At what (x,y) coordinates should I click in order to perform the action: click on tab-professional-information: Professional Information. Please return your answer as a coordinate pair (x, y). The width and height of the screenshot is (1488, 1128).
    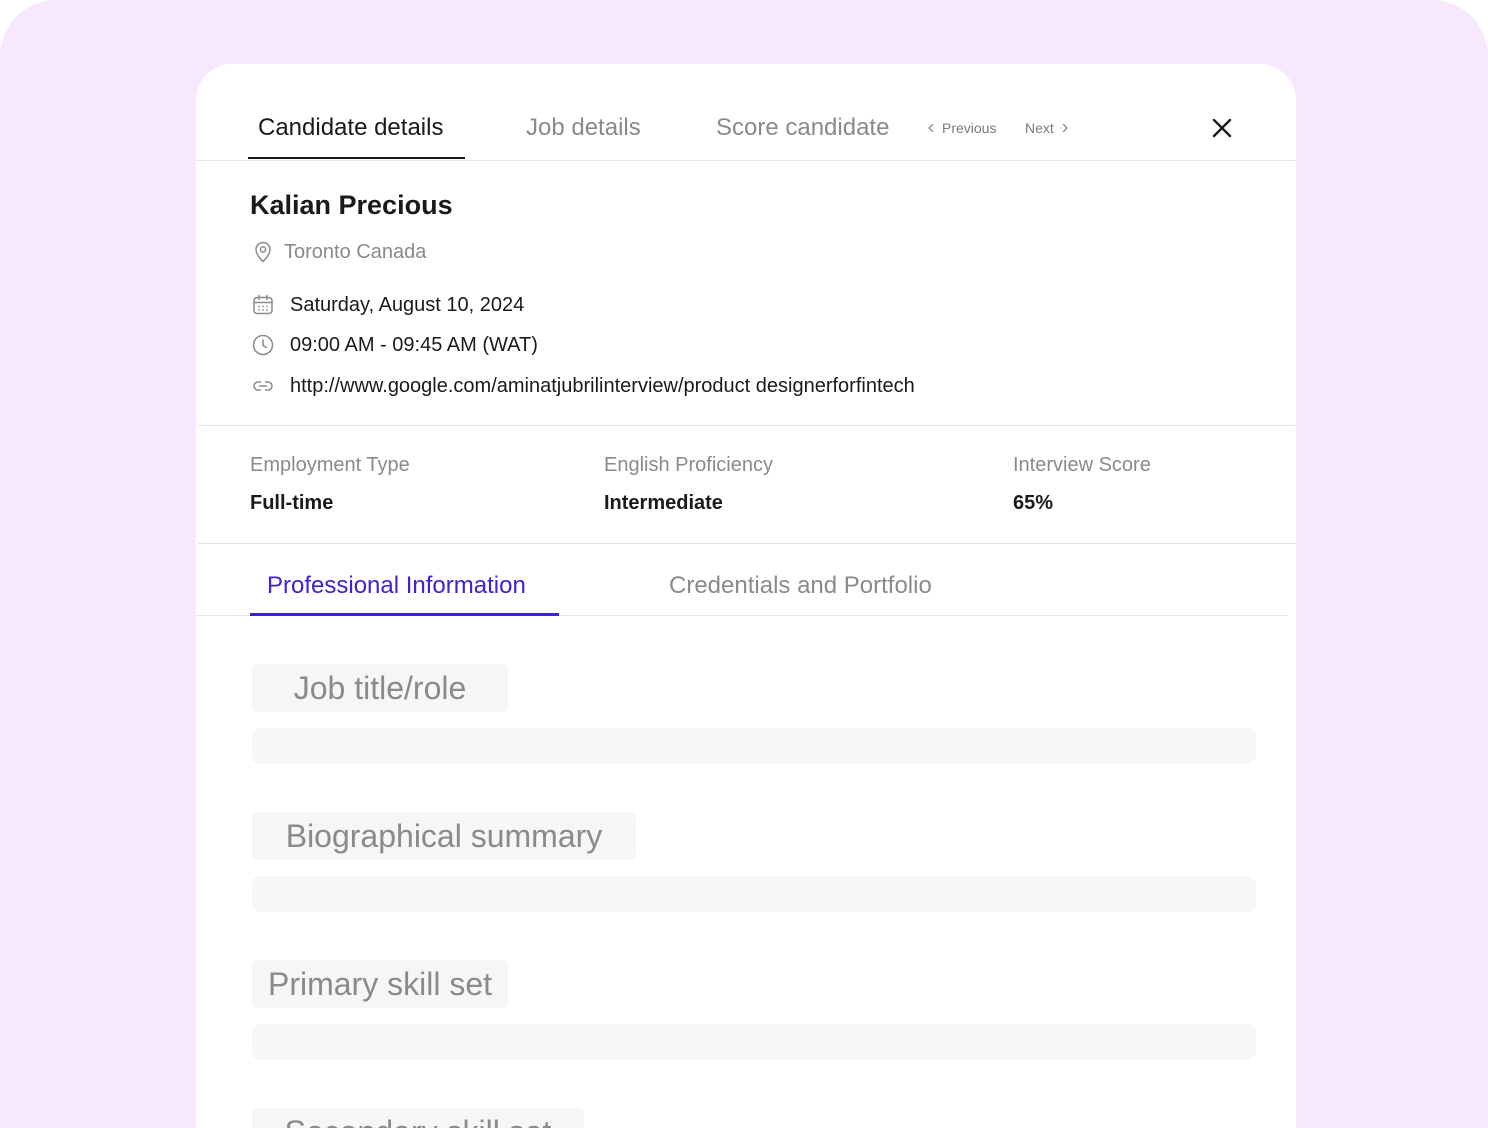
    Looking at the image, I should click on (396, 586).